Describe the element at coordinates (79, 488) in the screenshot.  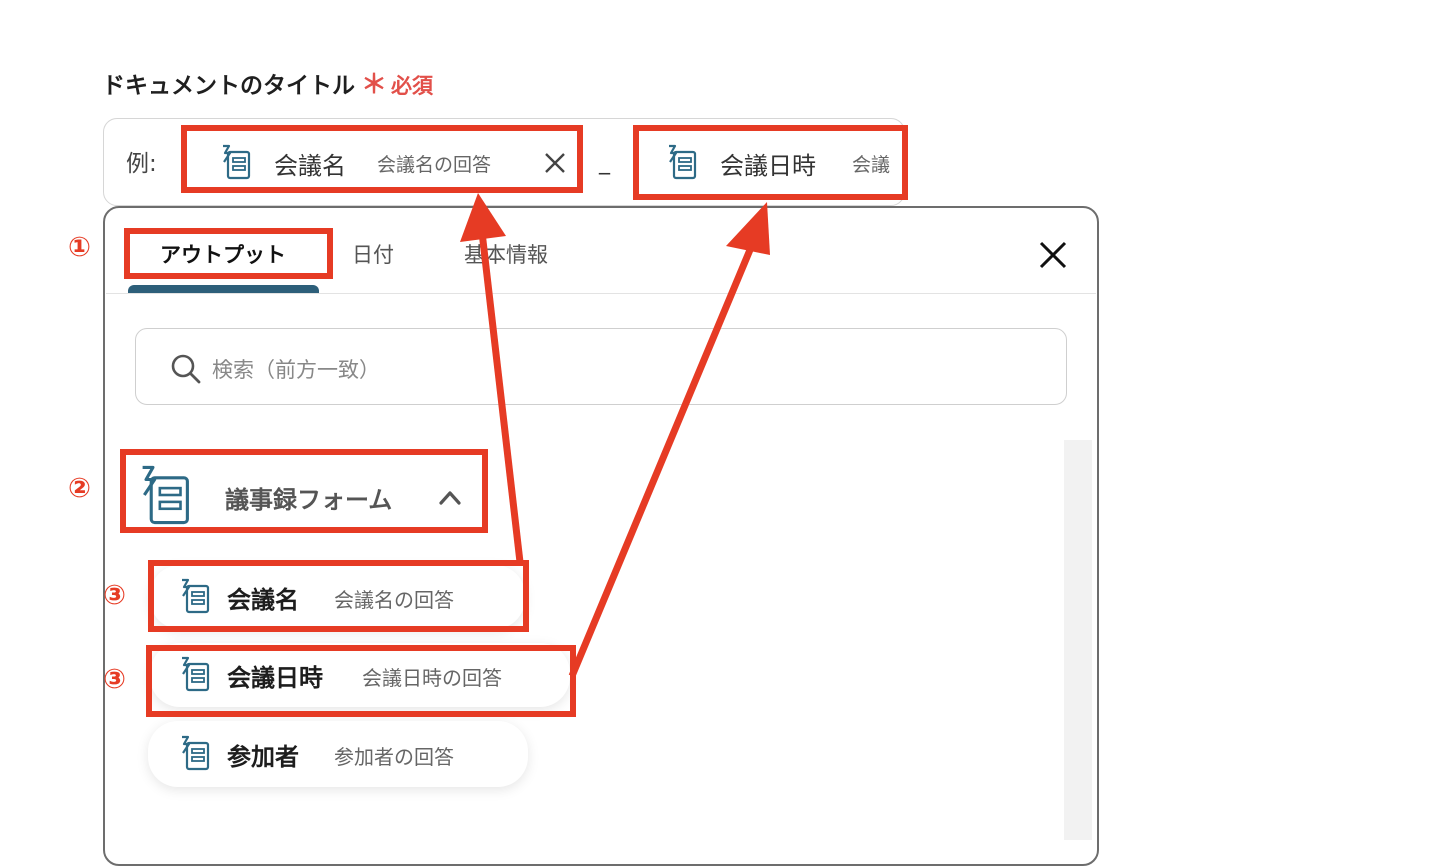
I see `step-number-2: ②` at that location.